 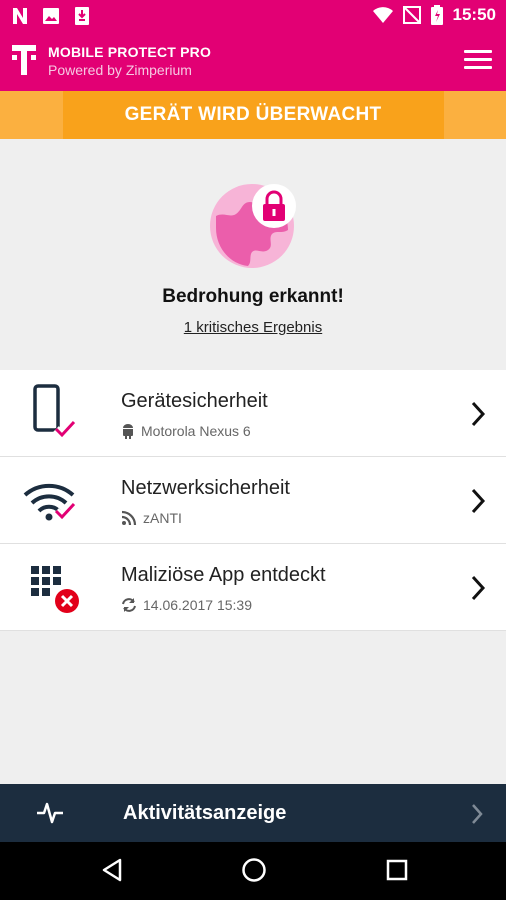 What do you see at coordinates (128, 431) in the screenshot?
I see `android-icon` at bounding box center [128, 431].